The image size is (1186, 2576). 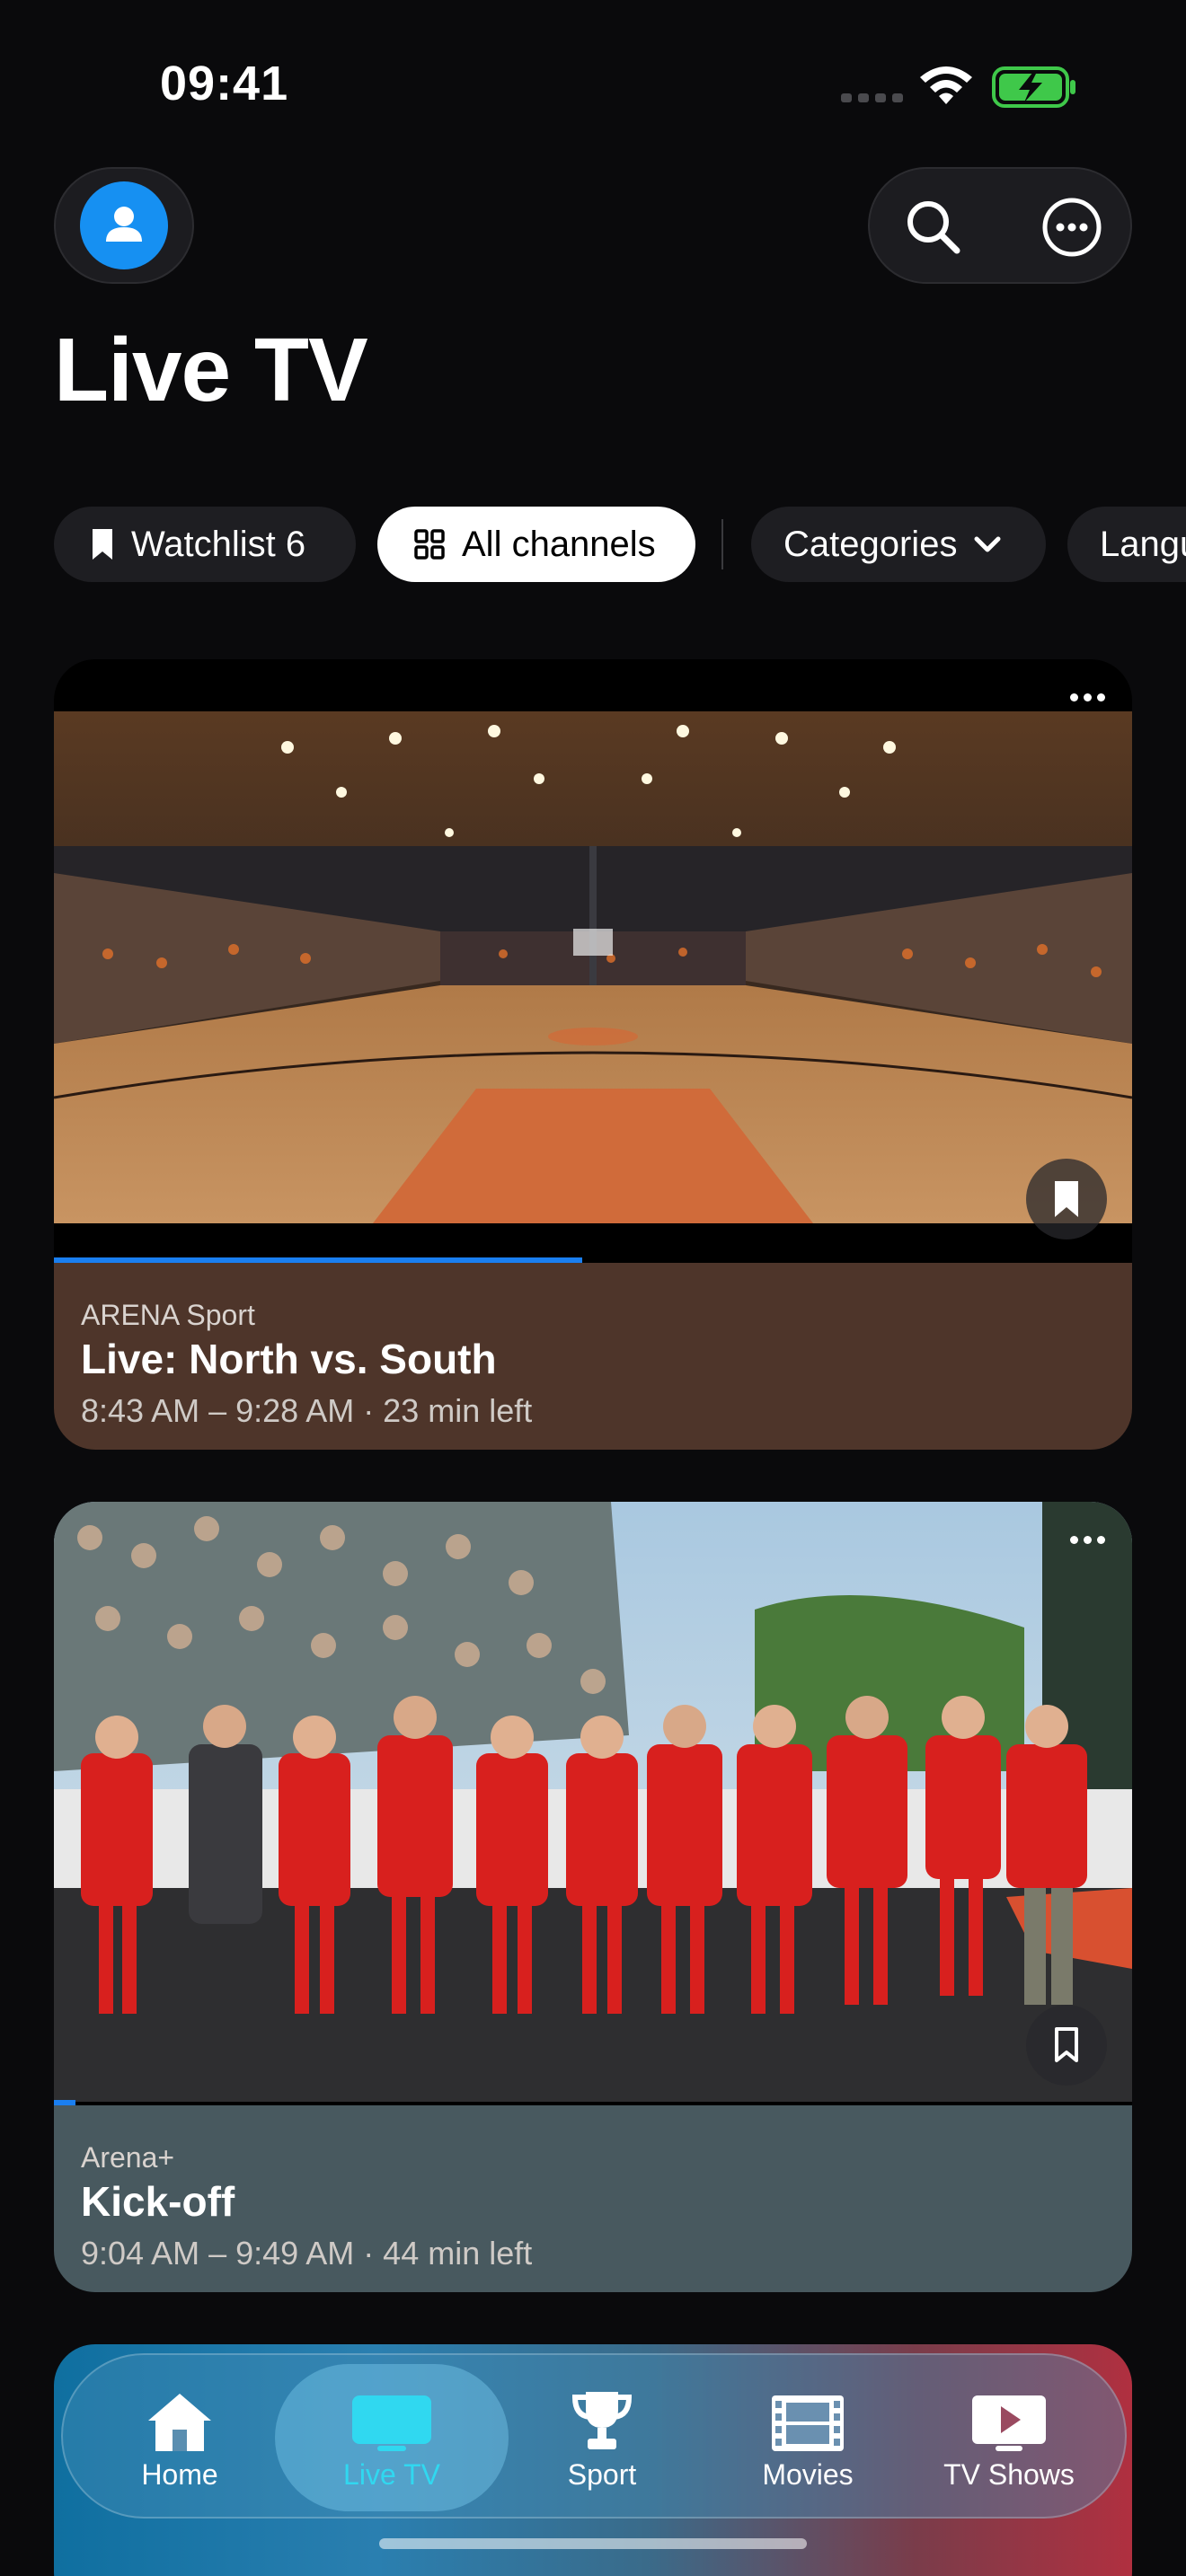 What do you see at coordinates (593, 85) in the screenshot?
I see `status-bar: 09:41` at bounding box center [593, 85].